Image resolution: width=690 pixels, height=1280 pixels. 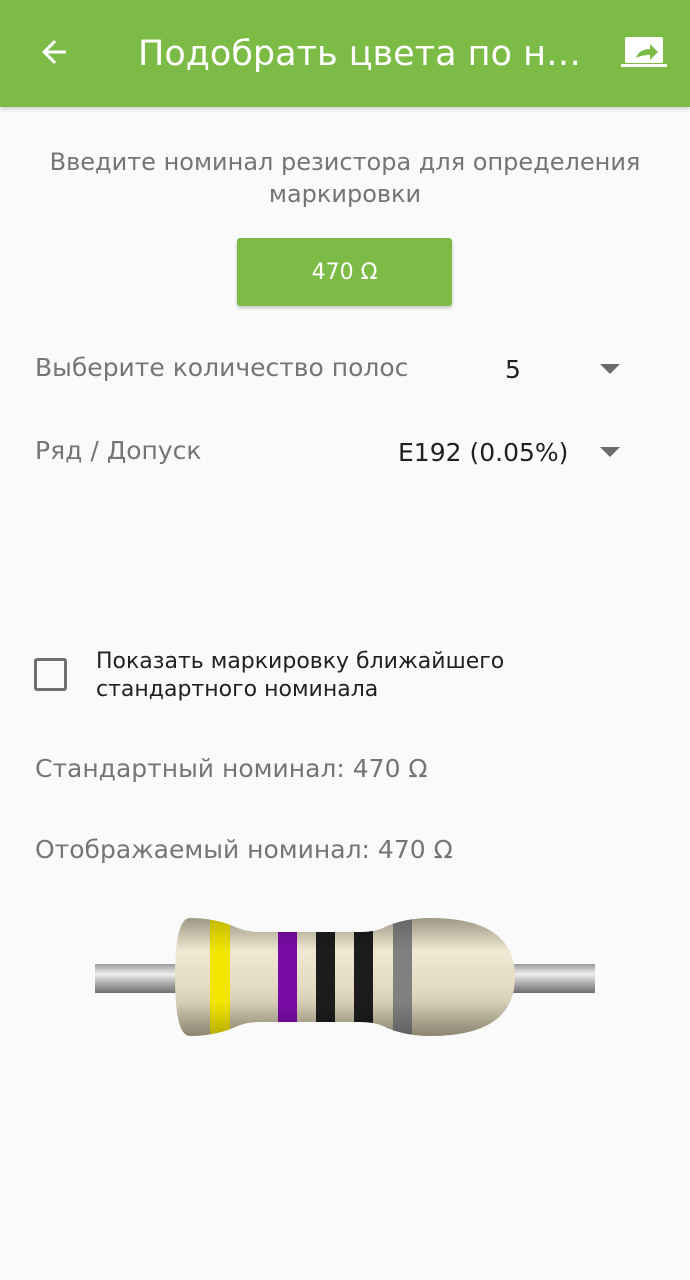 I want to click on arrow-left-icon, so click(x=54, y=54).